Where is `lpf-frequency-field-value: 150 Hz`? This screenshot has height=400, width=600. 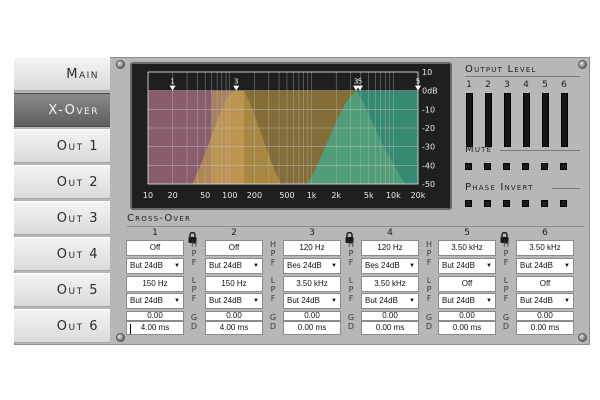 lpf-frequency-field-value: 150 Hz is located at coordinates (155, 283).